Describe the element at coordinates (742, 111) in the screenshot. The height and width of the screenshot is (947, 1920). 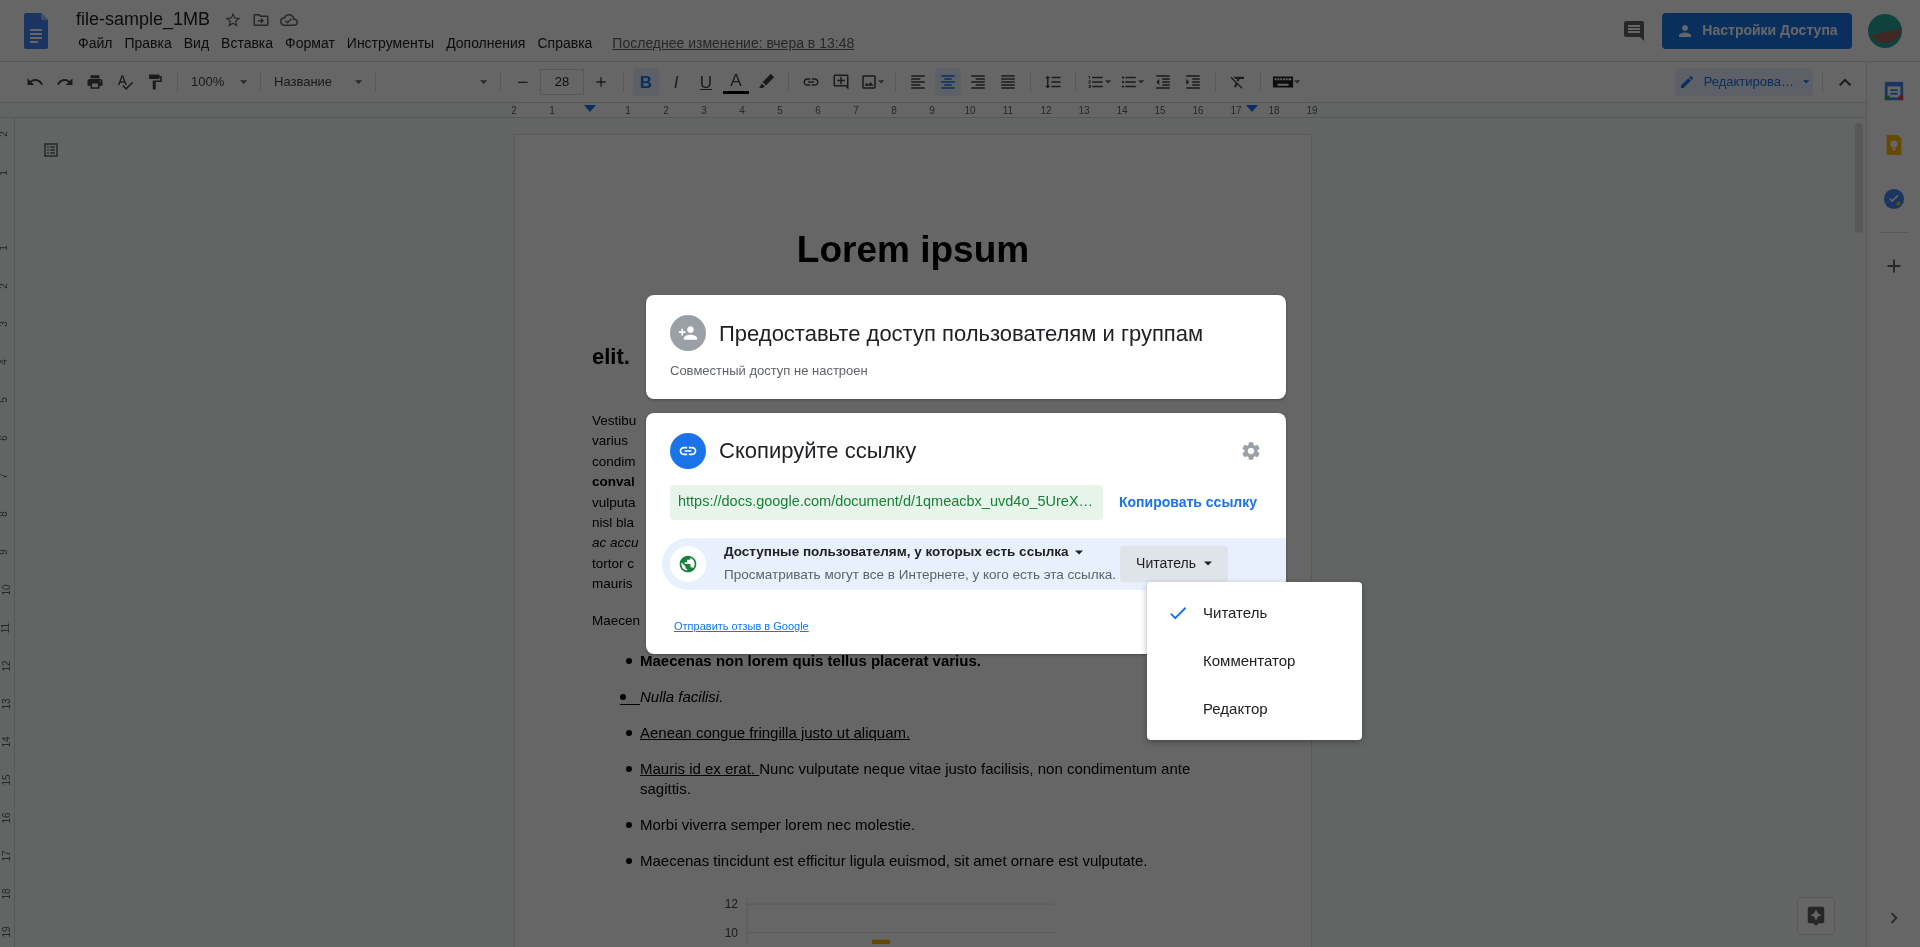
I see `ruler-number: 4` at that location.